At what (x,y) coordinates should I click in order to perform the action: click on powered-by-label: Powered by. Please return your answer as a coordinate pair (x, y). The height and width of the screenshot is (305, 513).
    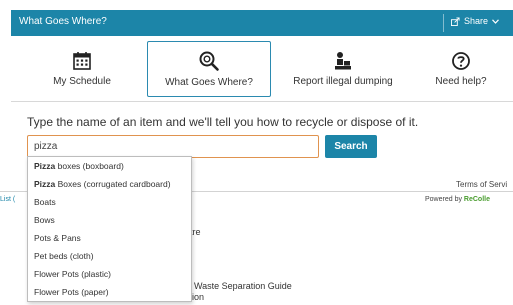
    Looking at the image, I should click on (443, 199).